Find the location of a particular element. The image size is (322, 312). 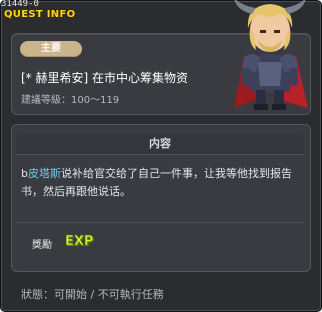

quest-id: 31449-0 is located at coordinates (20, 4).